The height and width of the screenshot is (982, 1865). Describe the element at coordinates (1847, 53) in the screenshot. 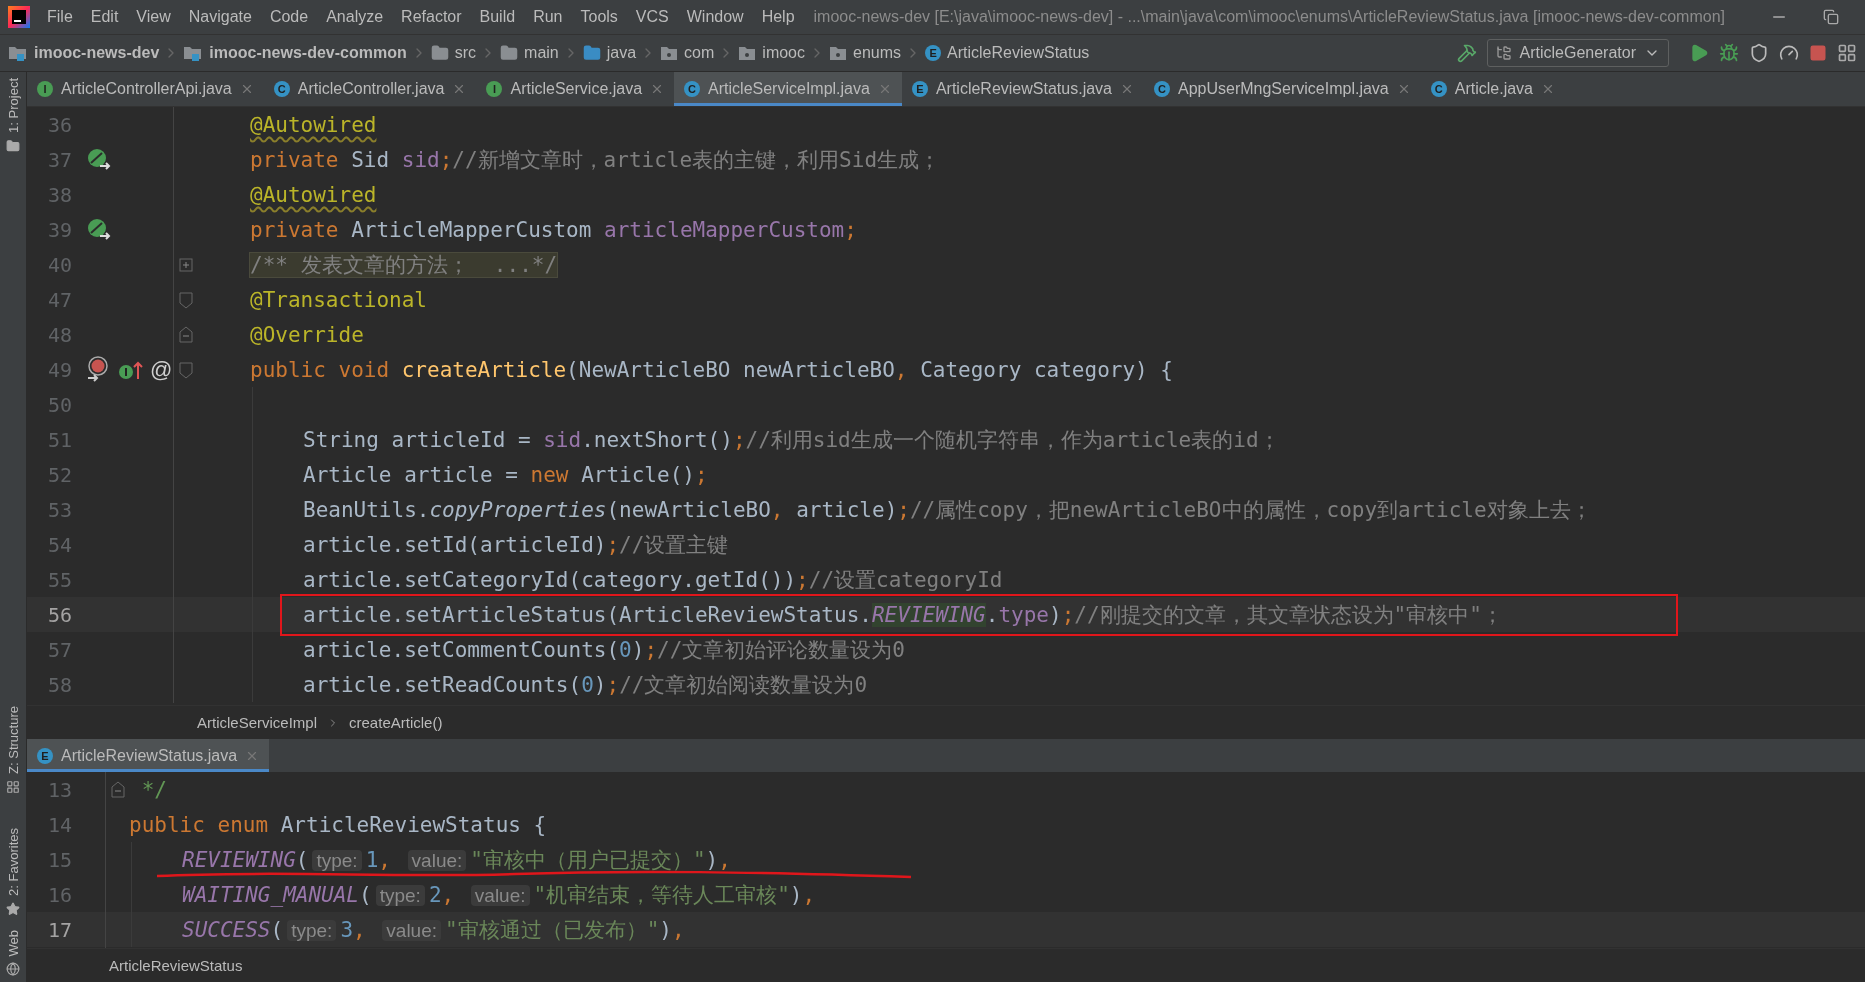

I see `project-structure-icon` at that location.